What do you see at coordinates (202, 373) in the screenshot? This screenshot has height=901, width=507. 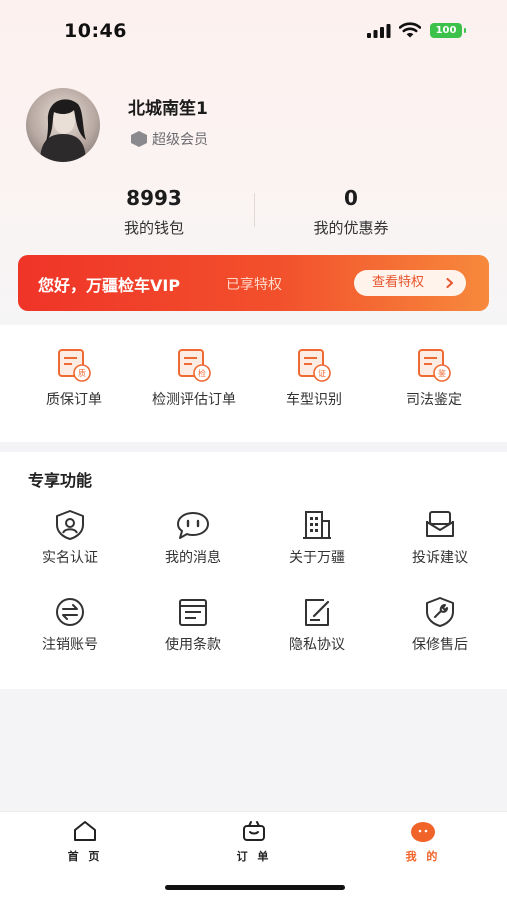 I see `order-badge-text: 检` at bounding box center [202, 373].